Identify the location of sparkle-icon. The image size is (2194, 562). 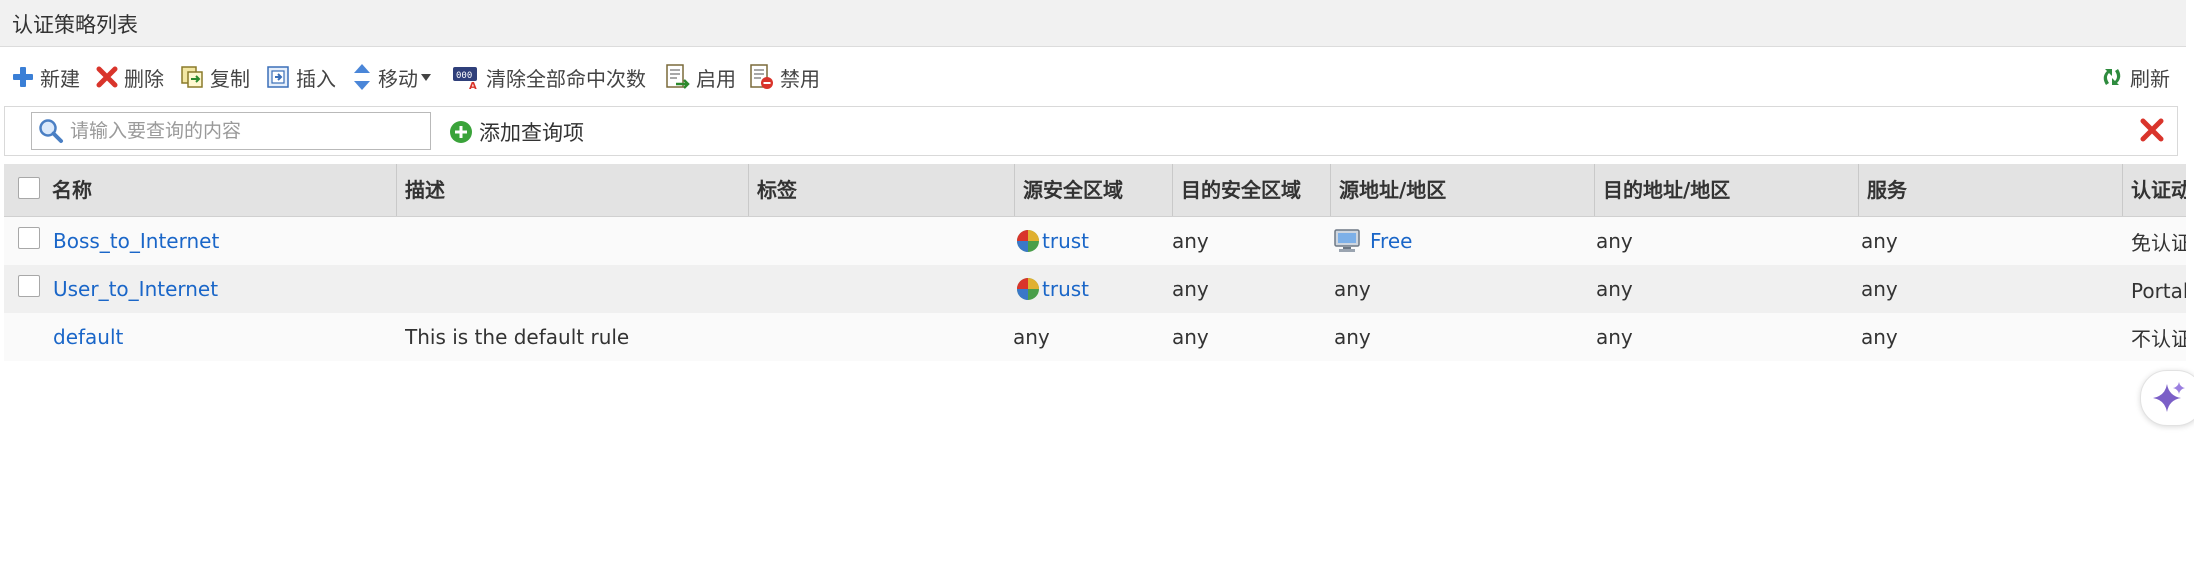
(2169, 397).